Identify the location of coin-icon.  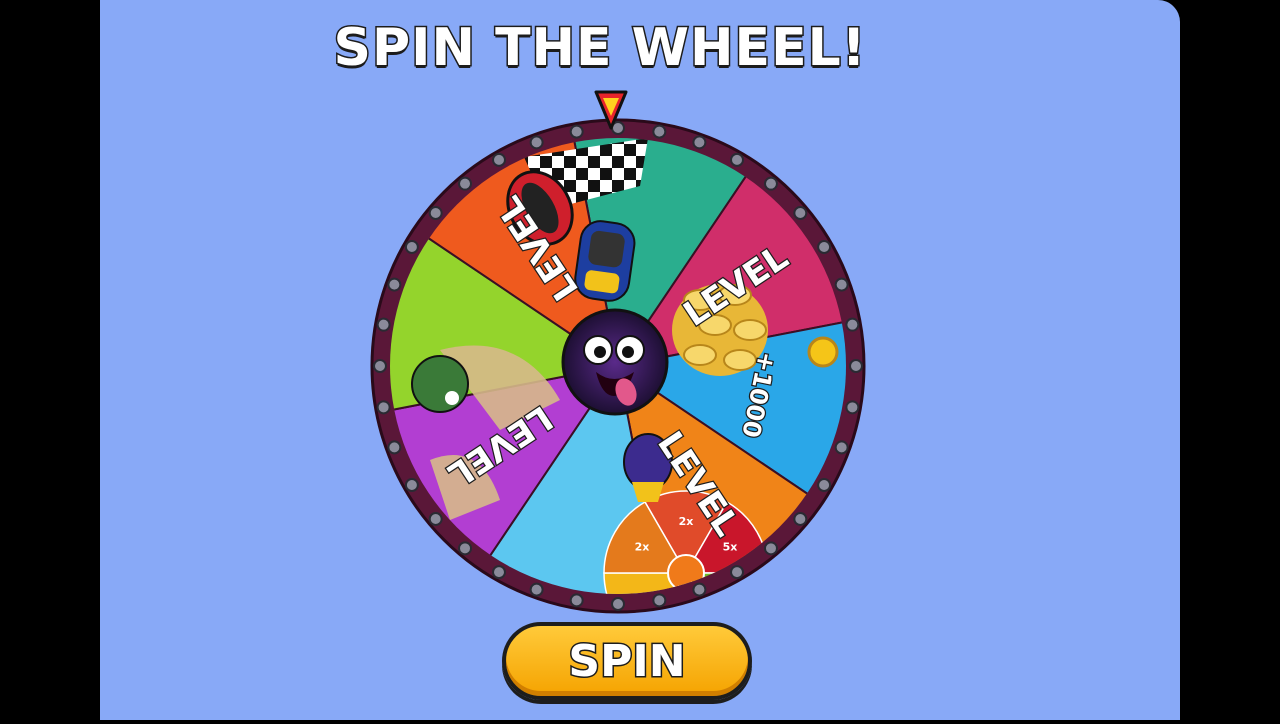
(823, 352).